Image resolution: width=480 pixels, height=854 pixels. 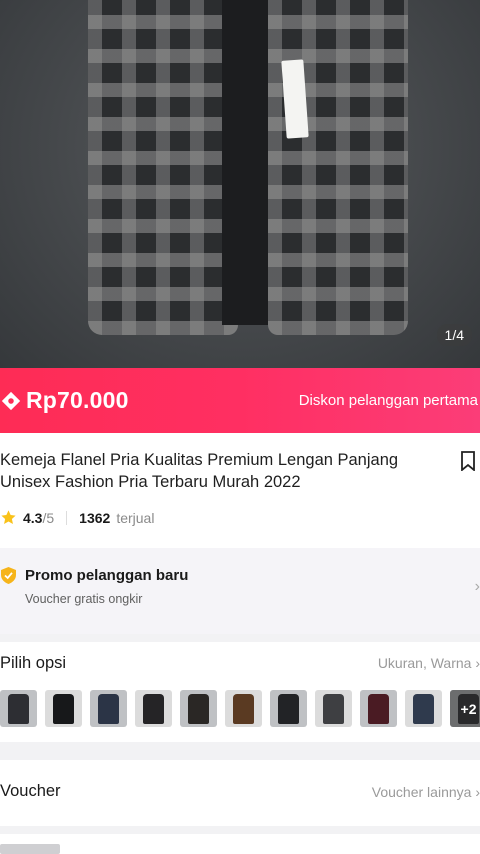 What do you see at coordinates (48, 517) in the screenshot?
I see `rating-max: /5` at bounding box center [48, 517].